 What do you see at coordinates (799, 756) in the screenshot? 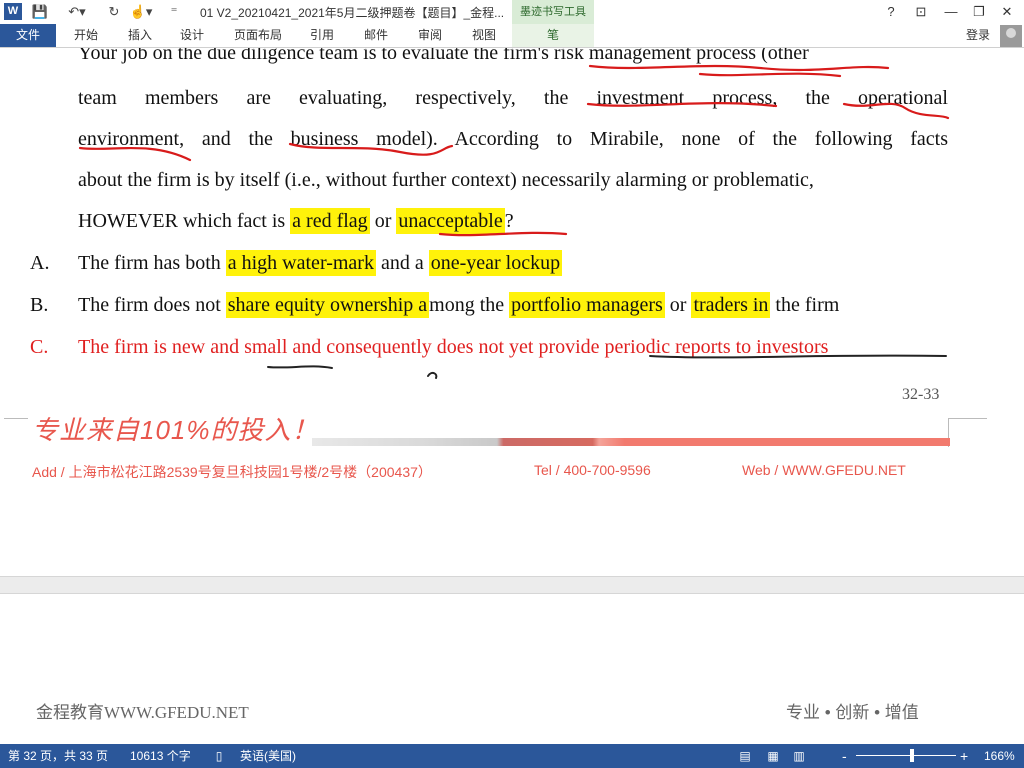
I see `web-layout-icon: ▥` at bounding box center [799, 756].